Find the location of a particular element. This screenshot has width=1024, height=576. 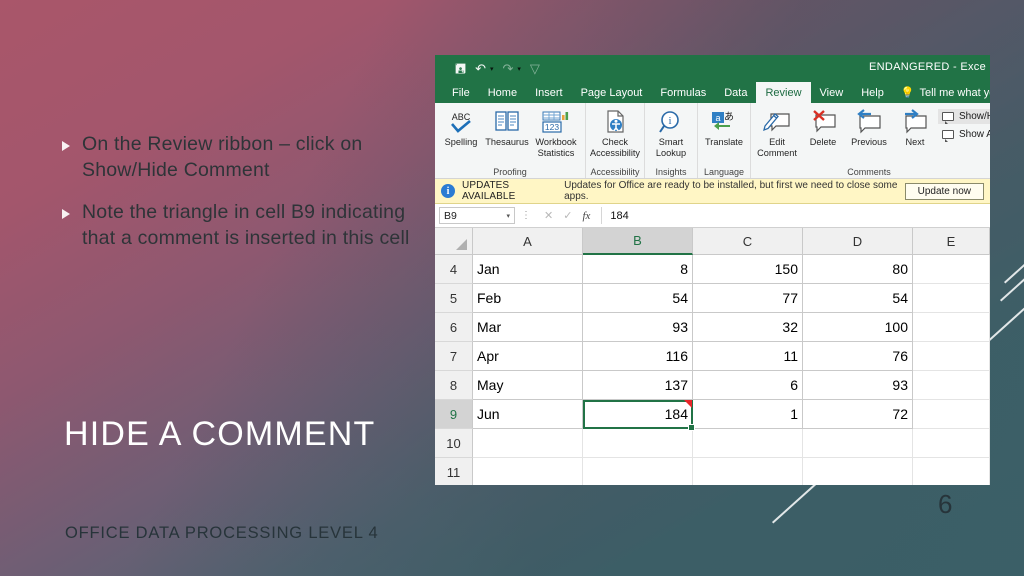

delete-comment-icon is located at coordinates (823, 122).